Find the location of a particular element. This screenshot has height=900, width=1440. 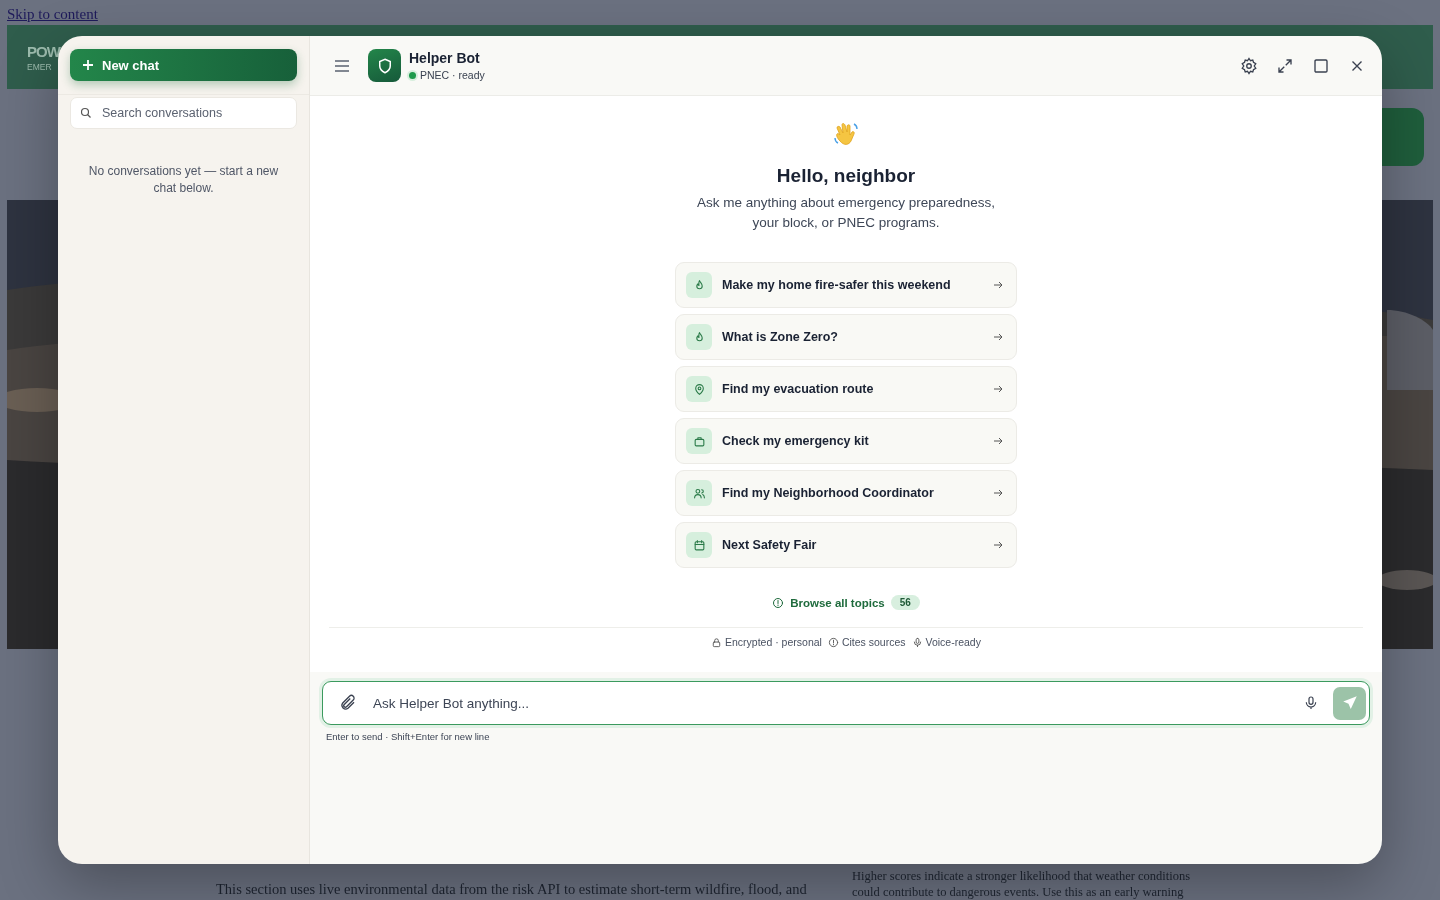

side-text: could contribute to dangerous events. Use this as an early warning is located at coordinates (1018, 892).